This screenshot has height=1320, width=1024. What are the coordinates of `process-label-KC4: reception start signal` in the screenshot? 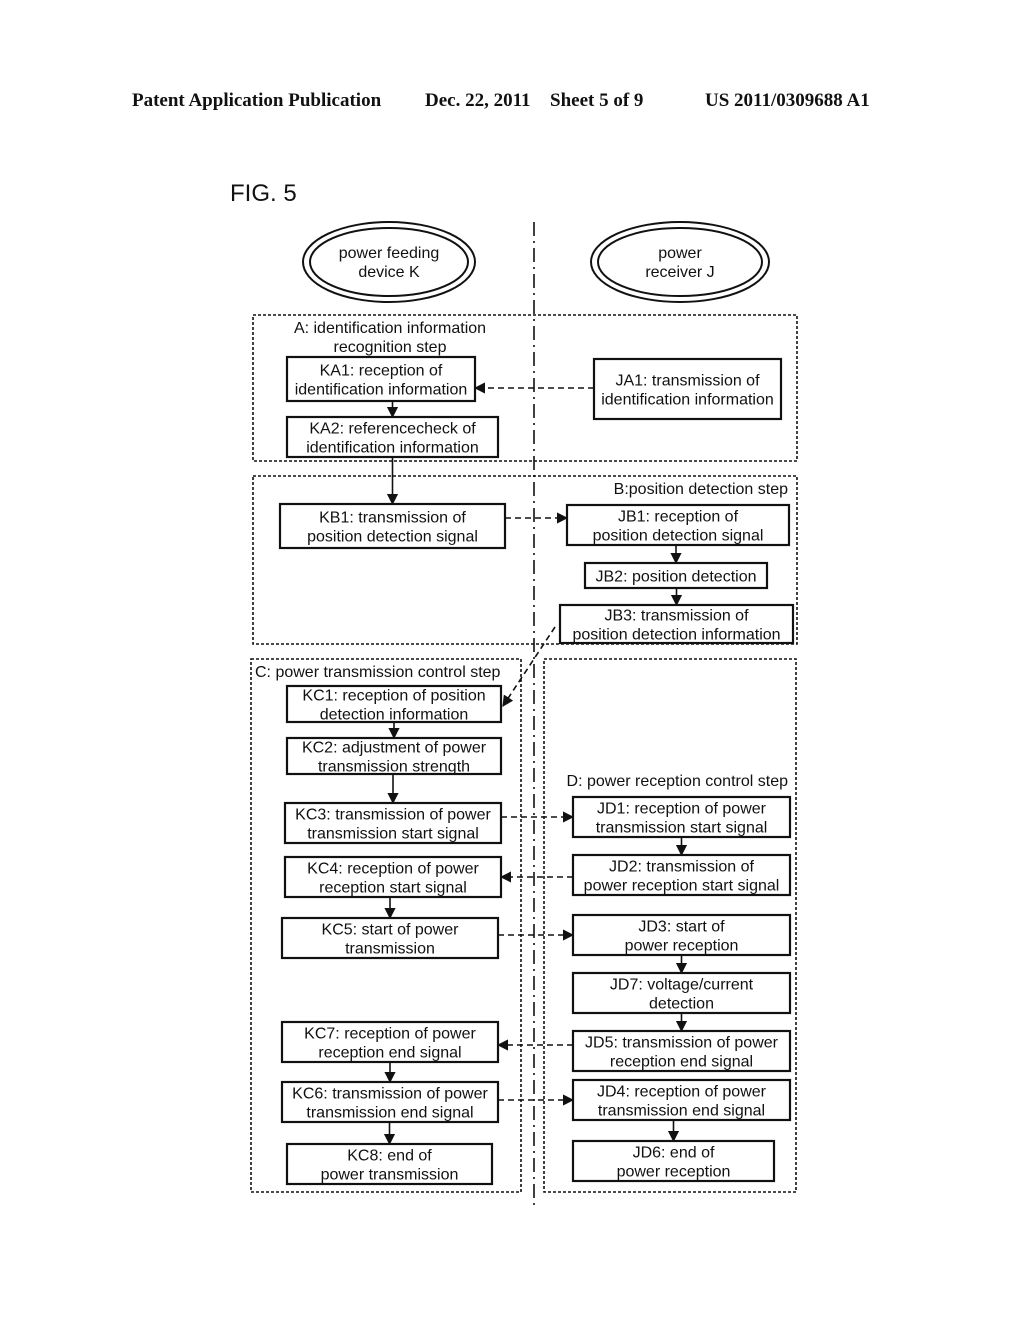 It's located at (393, 888).